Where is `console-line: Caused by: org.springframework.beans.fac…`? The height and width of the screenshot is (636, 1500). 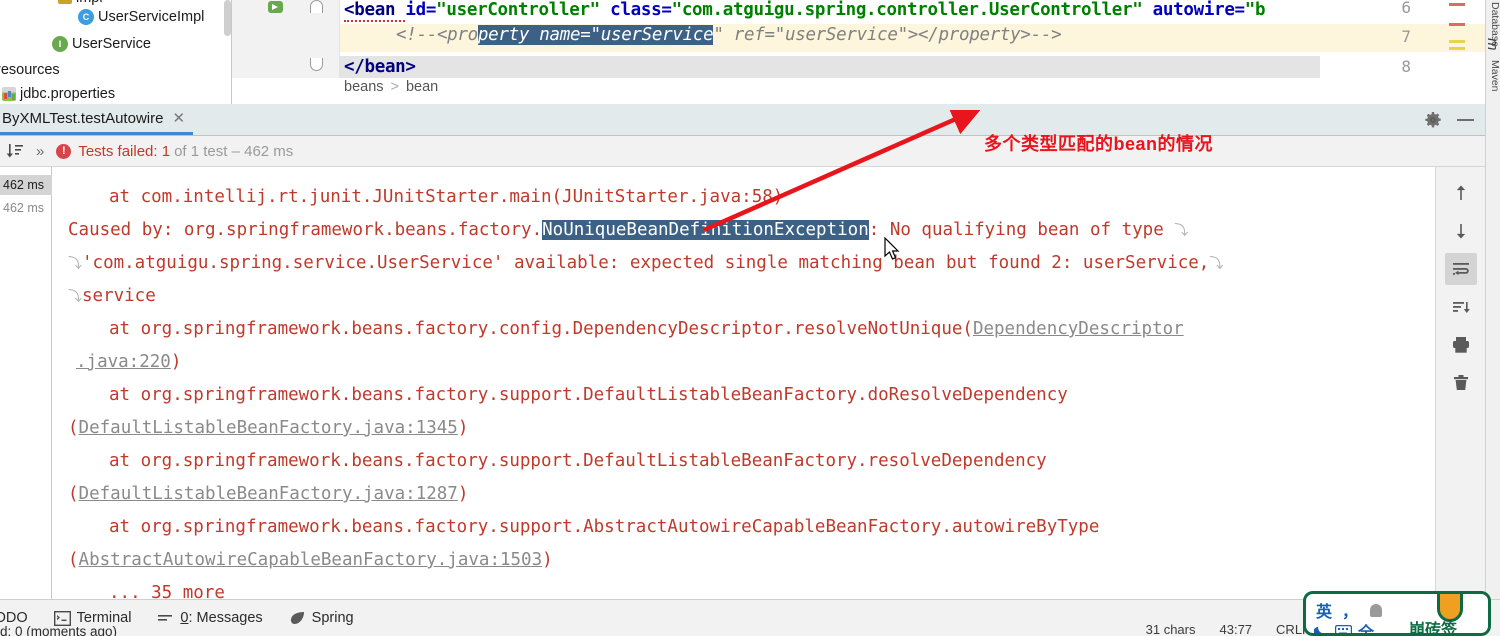 console-line: Caused by: org.springframework.beans.fac… is located at coordinates (628, 231).